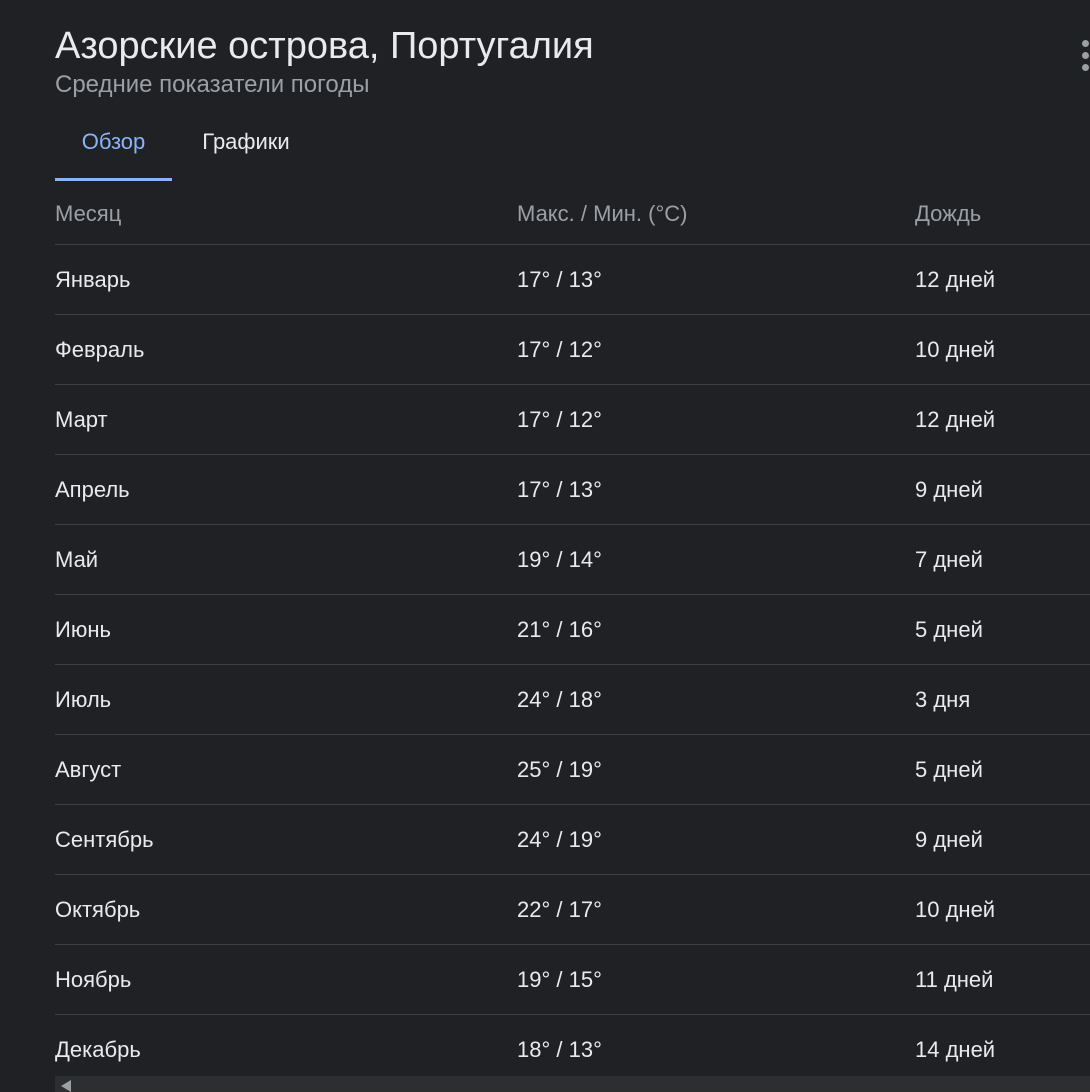 Image resolution: width=1090 pixels, height=1092 pixels. What do you see at coordinates (559, 909) in the screenshot?
I see `temperature-cell: 22° / 17°` at bounding box center [559, 909].